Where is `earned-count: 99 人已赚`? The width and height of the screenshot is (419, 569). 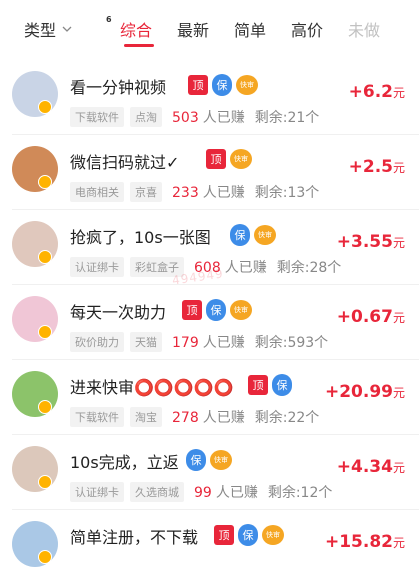 earned-count: 99 人已赚 is located at coordinates (224, 492).